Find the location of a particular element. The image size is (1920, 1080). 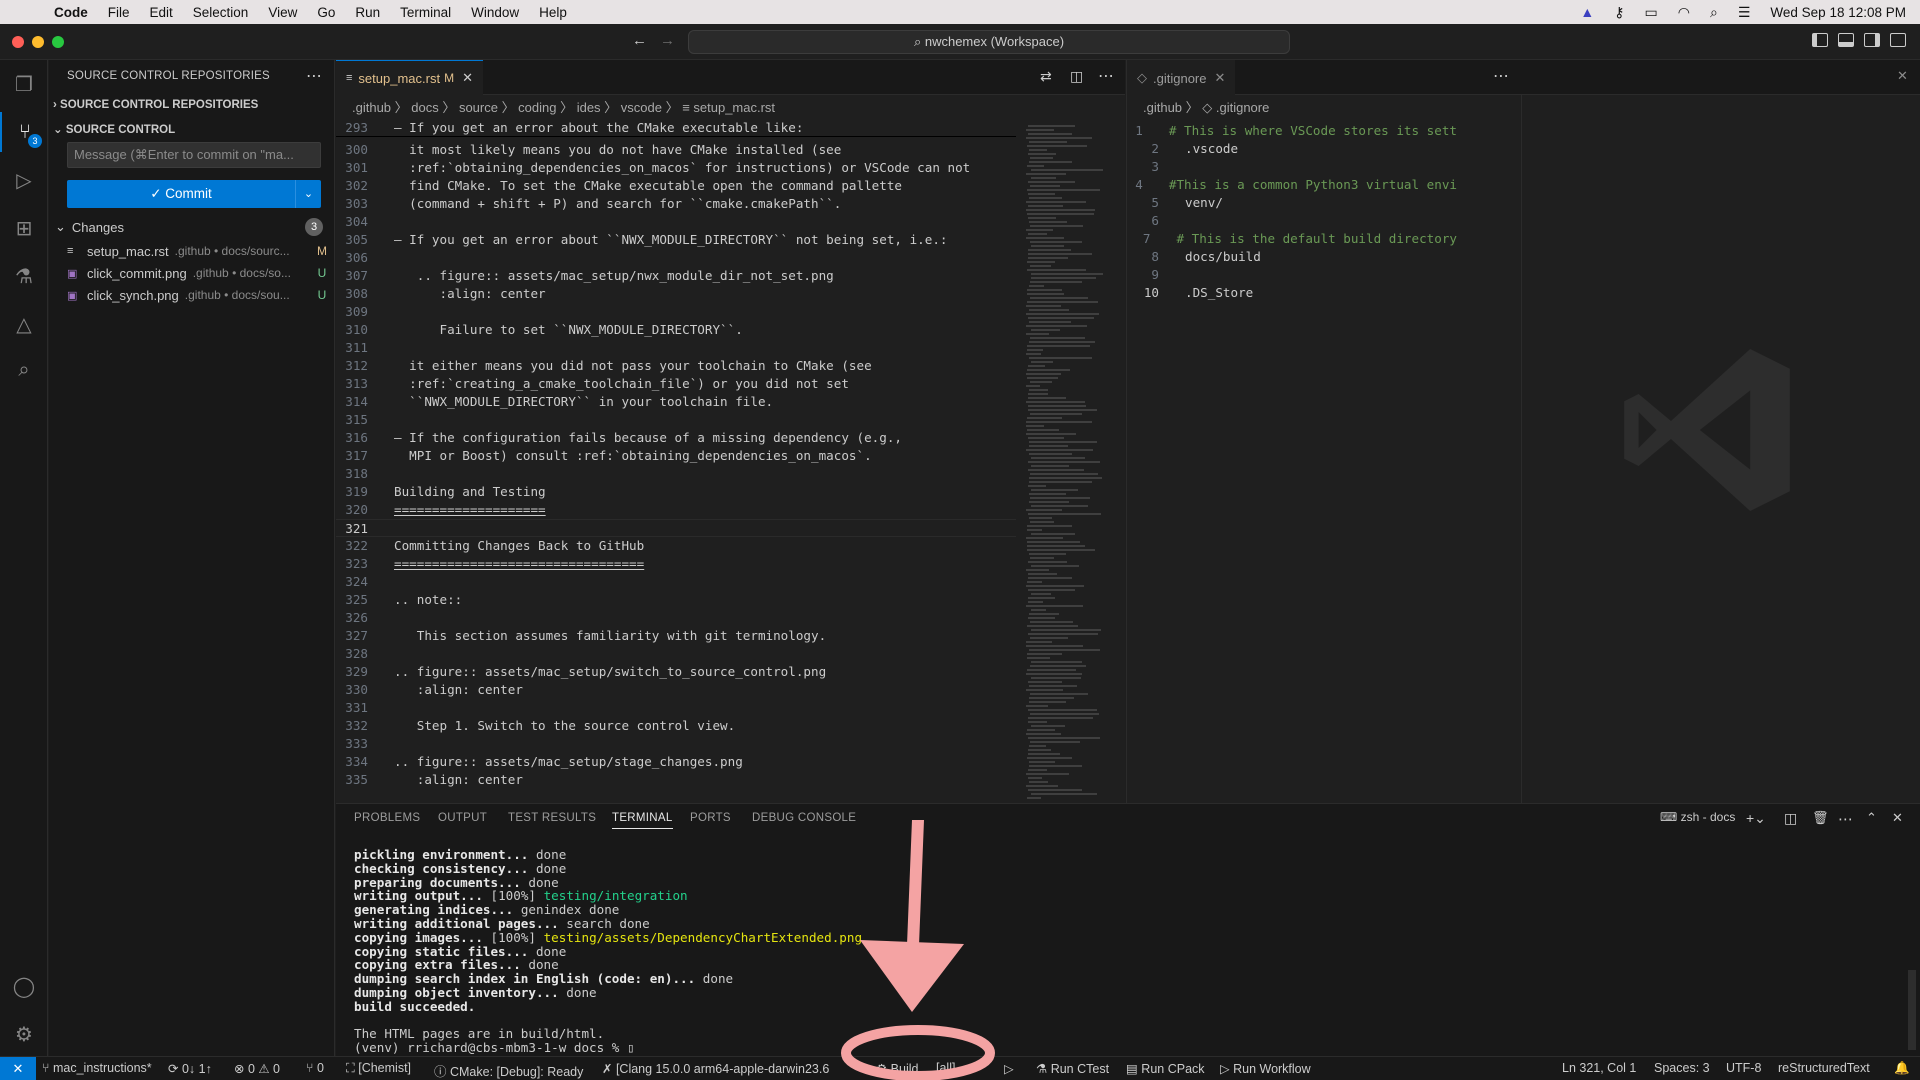

search-icon: ⌕ is located at coordinates (24, 370).